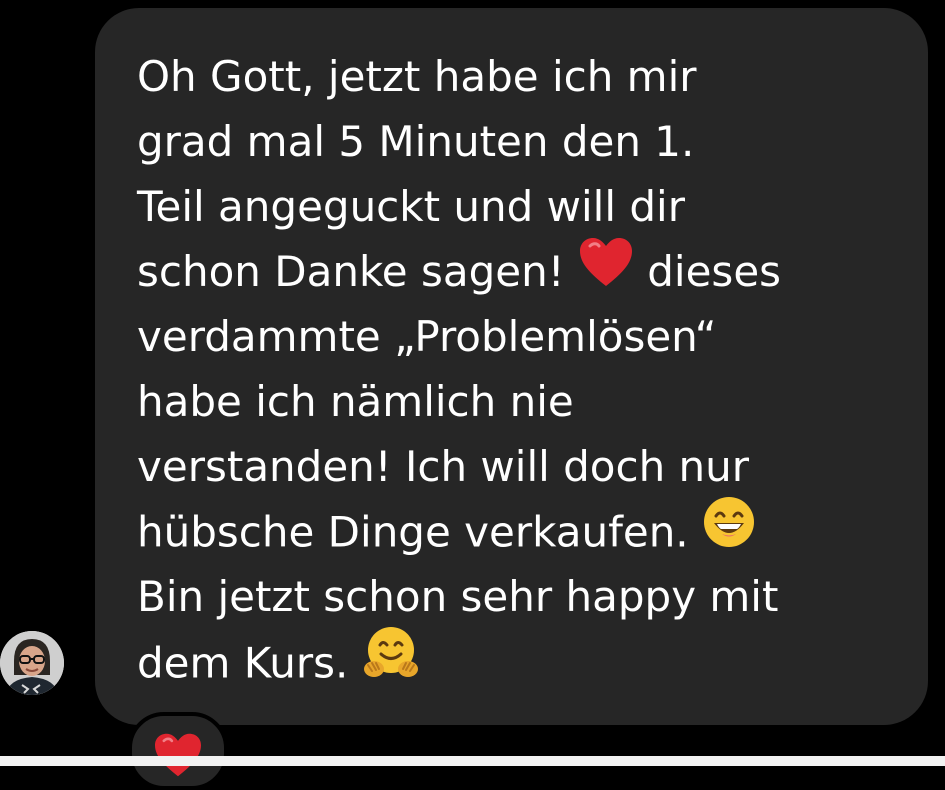  Describe the element at coordinates (355, 401) in the screenshot. I see `message-line: habe ich nämlich nie` at that location.